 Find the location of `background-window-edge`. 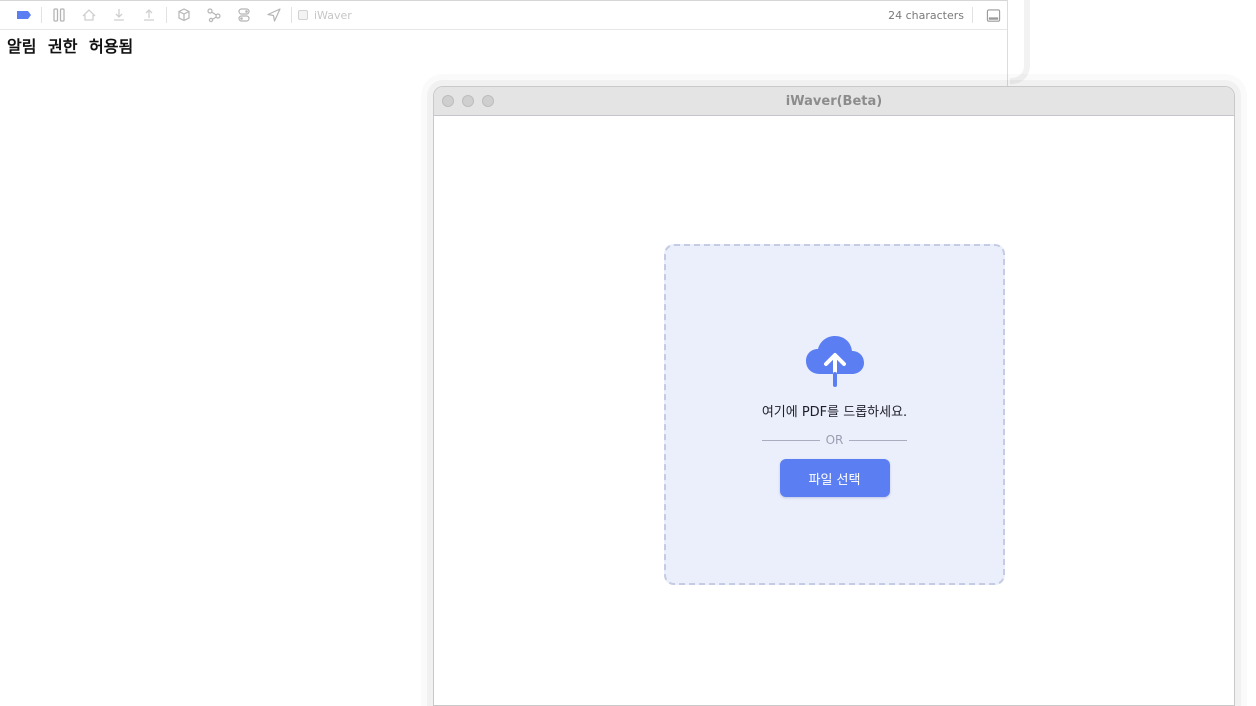

background-window-edge is located at coordinates (1020, 42).